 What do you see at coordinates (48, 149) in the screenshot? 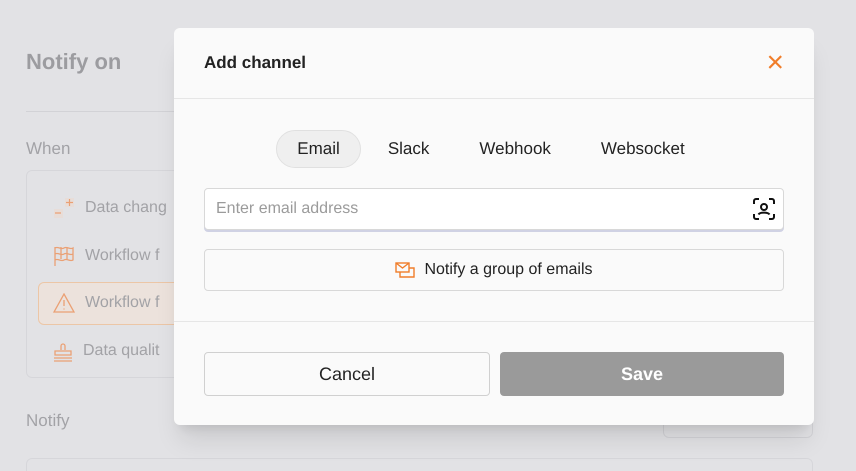
I see `section-label: When` at bounding box center [48, 149].